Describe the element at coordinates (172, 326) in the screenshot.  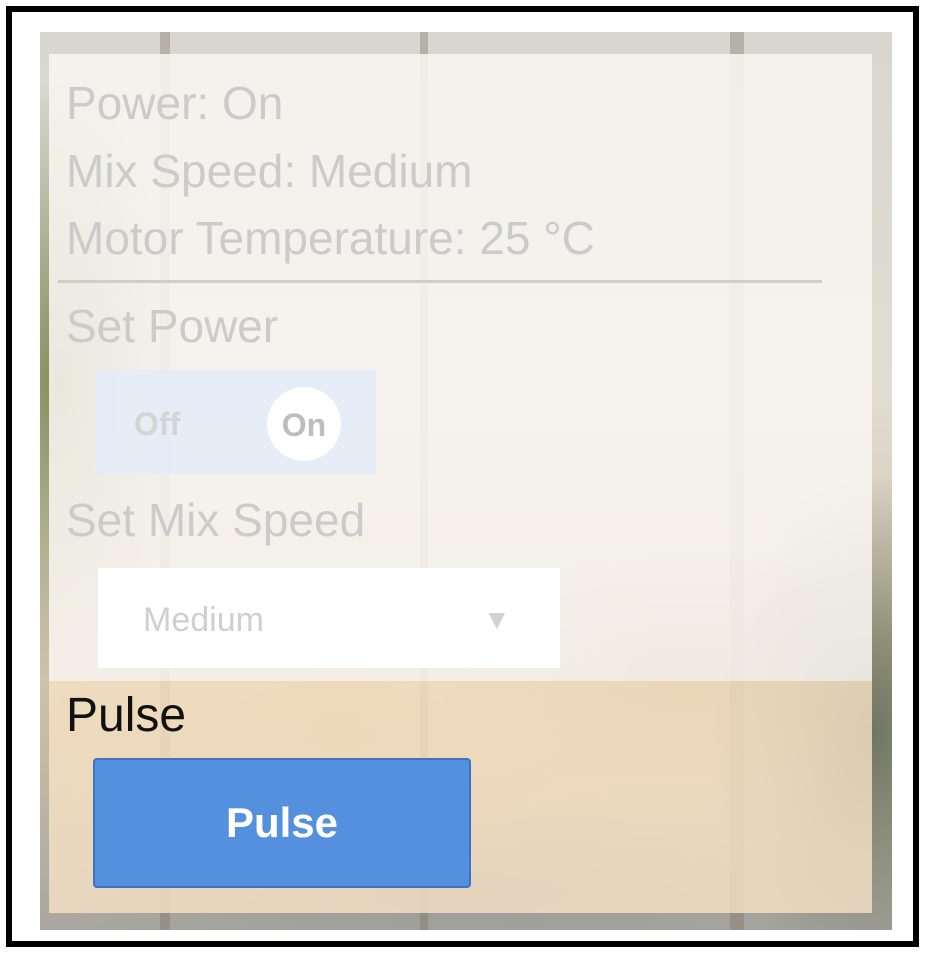
I see `set-power-label: Set Power` at that location.